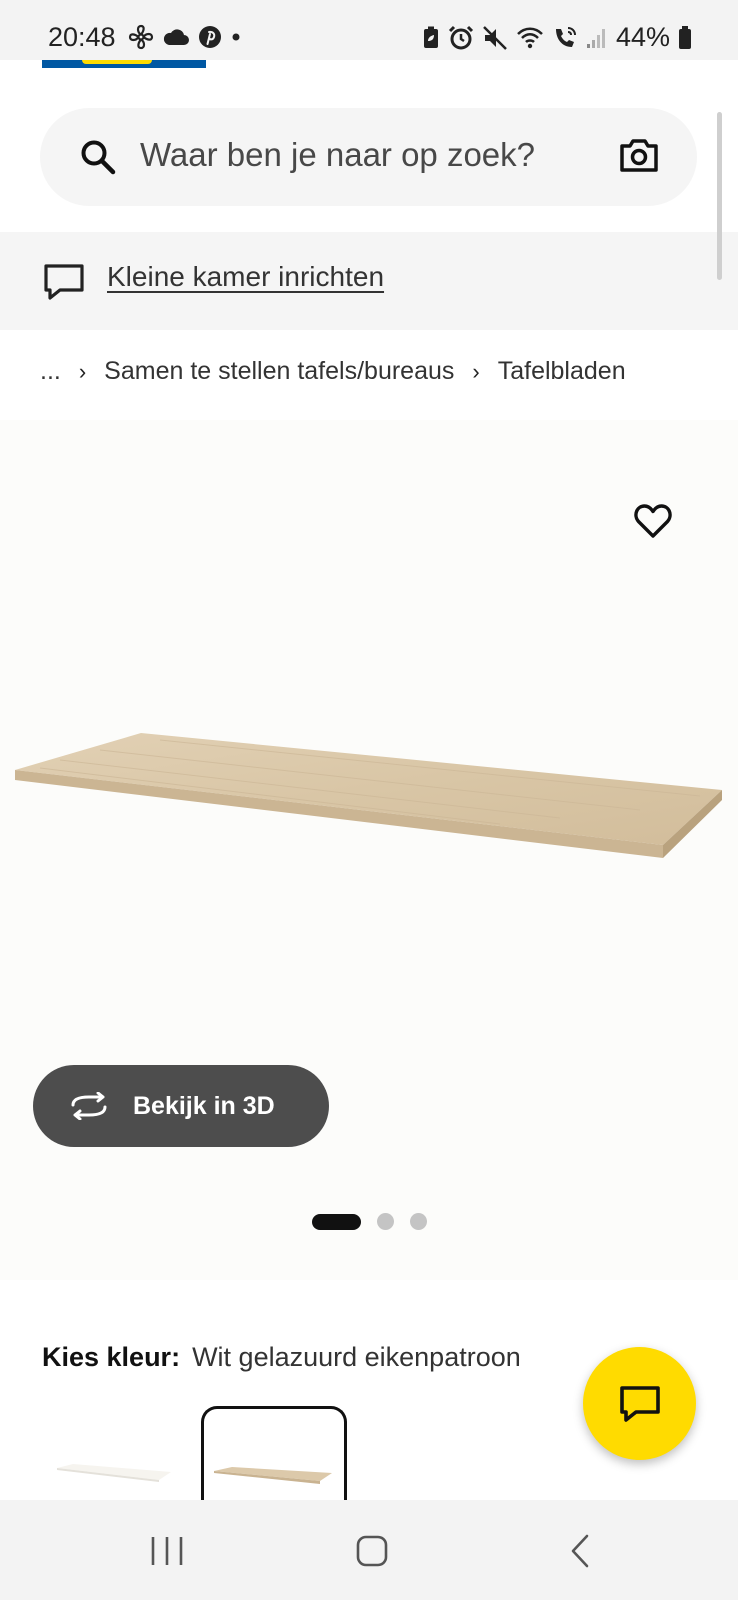  What do you see at coordinates (562, 371) in the screenshot?
I see `breadcrumb-item-table-tops: Tafelbladen` at bounding box center [562, 371].